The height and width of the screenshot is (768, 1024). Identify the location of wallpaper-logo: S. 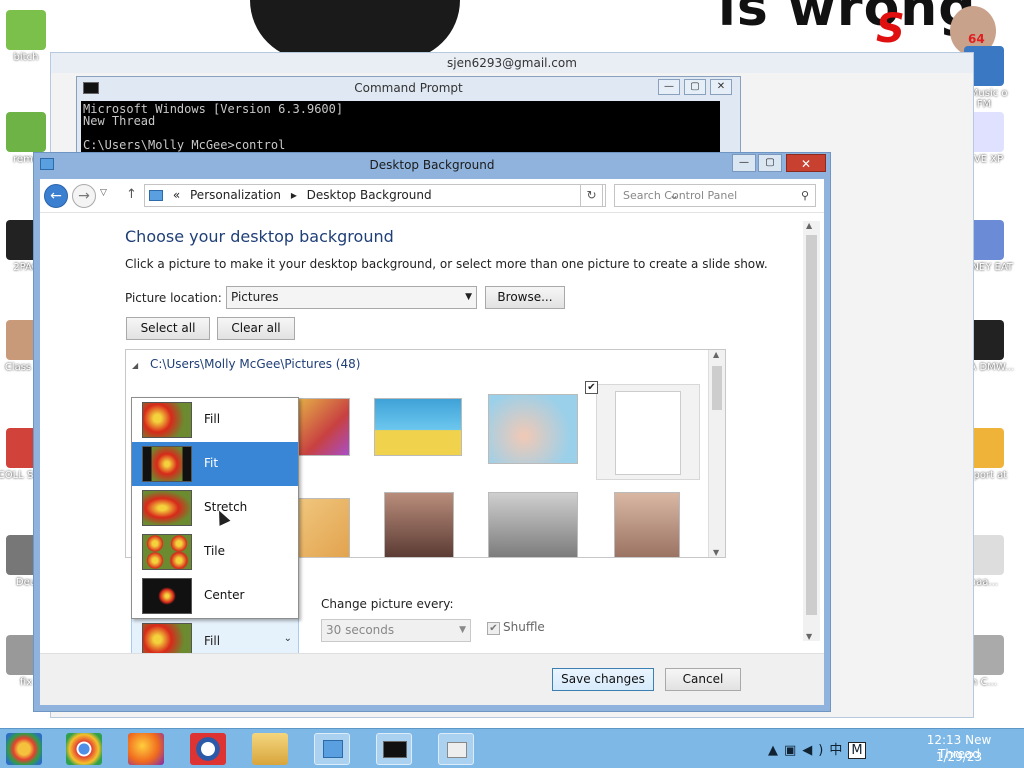
(890, 29).